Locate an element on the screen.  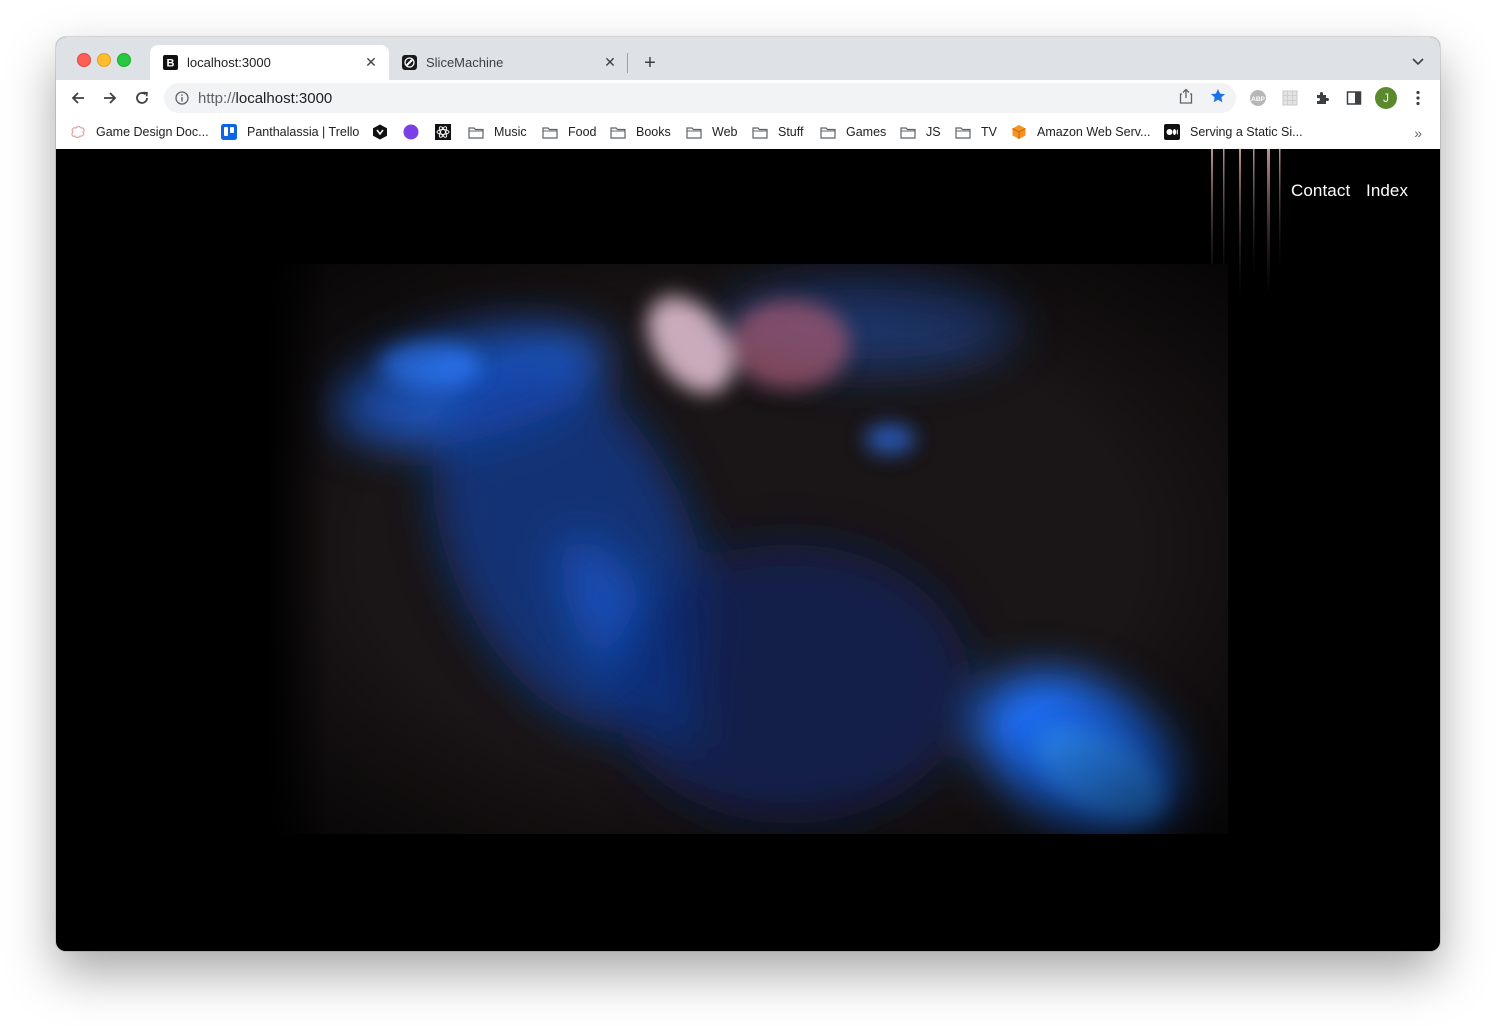
bookmark-label: Music is located at coordinates (510, 132).